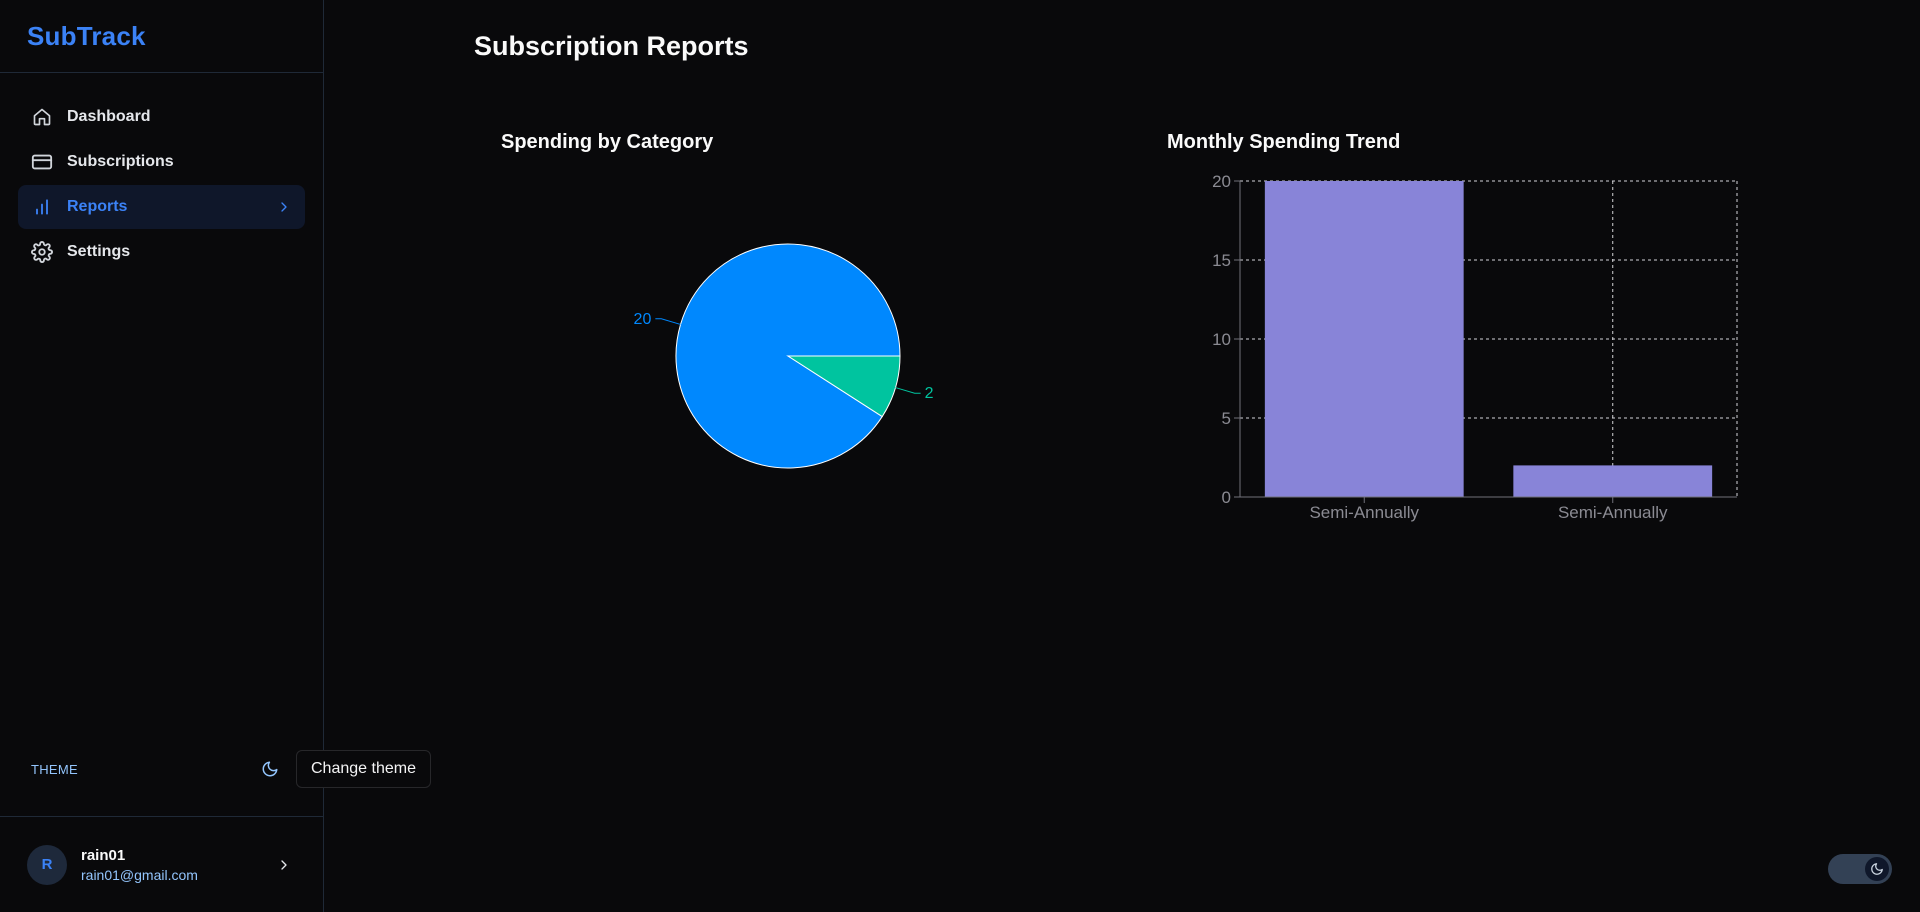  I want to click on user-profile: R rain01 rain01@gmail.com, so click(162, 864).